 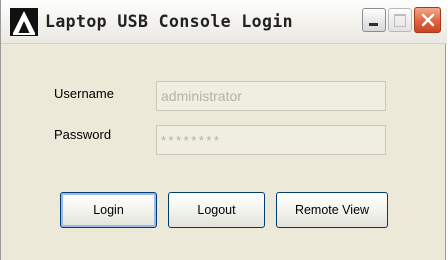 I want to click on app-logo-icon, so click(x=24, y=22).